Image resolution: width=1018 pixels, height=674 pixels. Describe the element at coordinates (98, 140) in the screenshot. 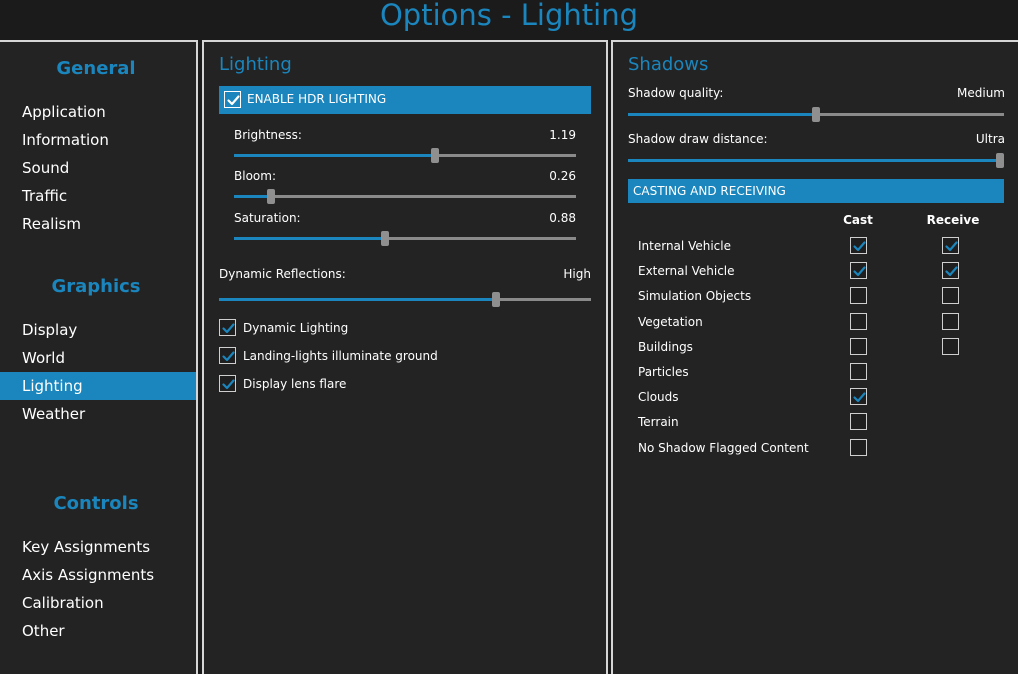

I see `sidebar-item-information: Information` at that location.